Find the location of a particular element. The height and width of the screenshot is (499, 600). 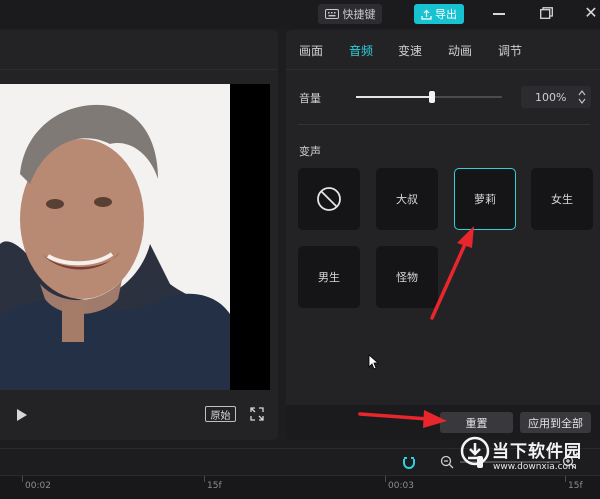

volume-input: 100% is located at coordinates (556, 97).